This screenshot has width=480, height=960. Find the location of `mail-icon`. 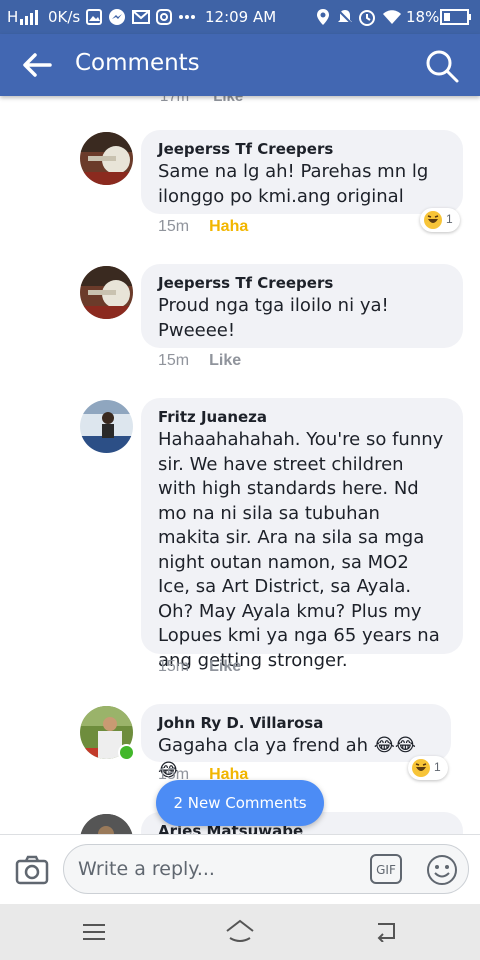

mail-icon is located at coordinates (141, 17).